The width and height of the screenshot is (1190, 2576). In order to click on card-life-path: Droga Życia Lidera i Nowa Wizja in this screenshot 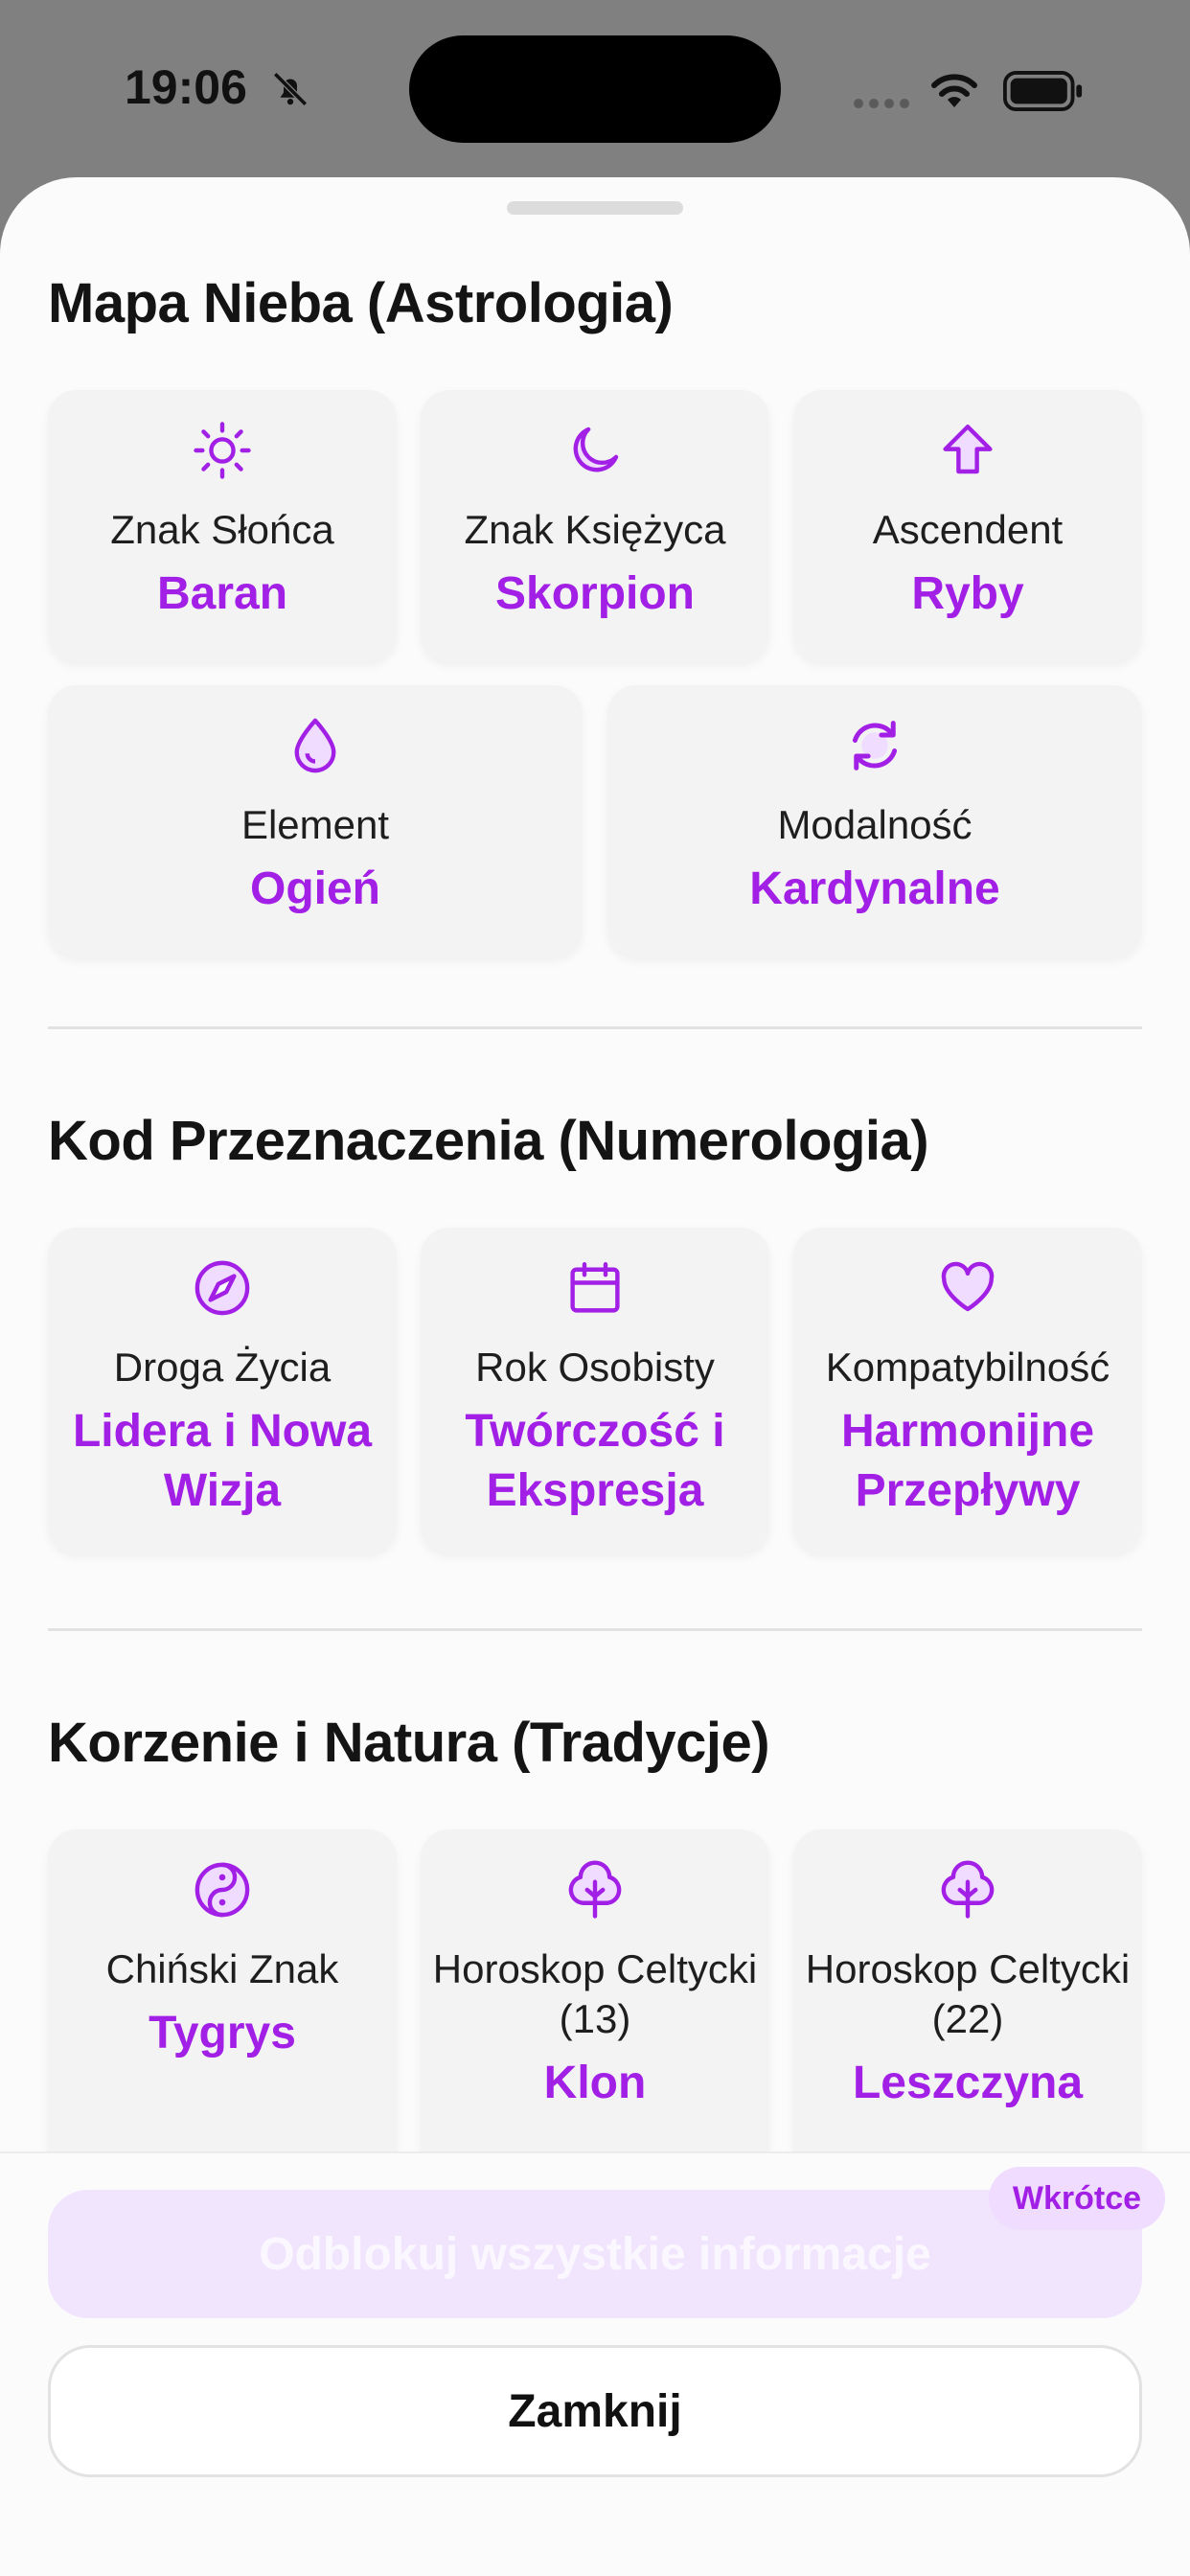, I will do `click(222, 1390)`.